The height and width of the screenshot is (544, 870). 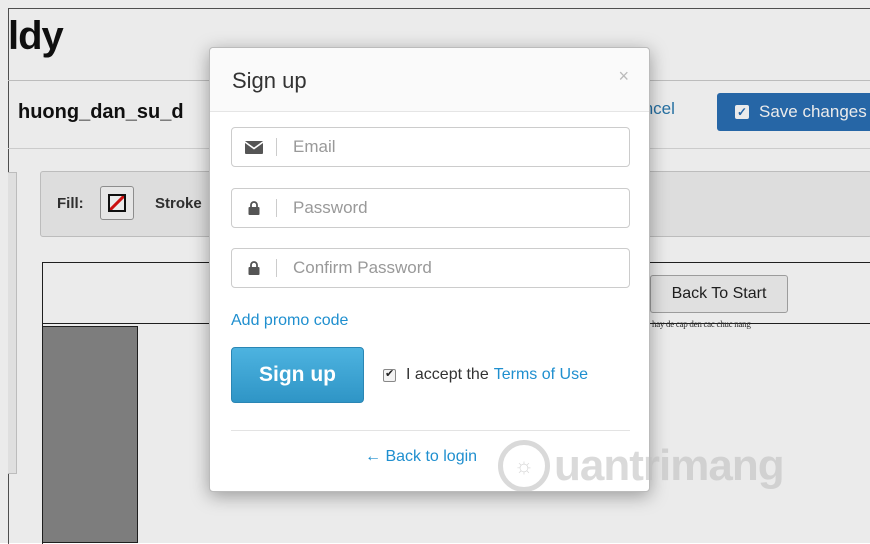 What do you see at coordinates (447, 374) in the screenshot?
I see `accept-terms-label: I accept the` at bounding box center [447, 374].